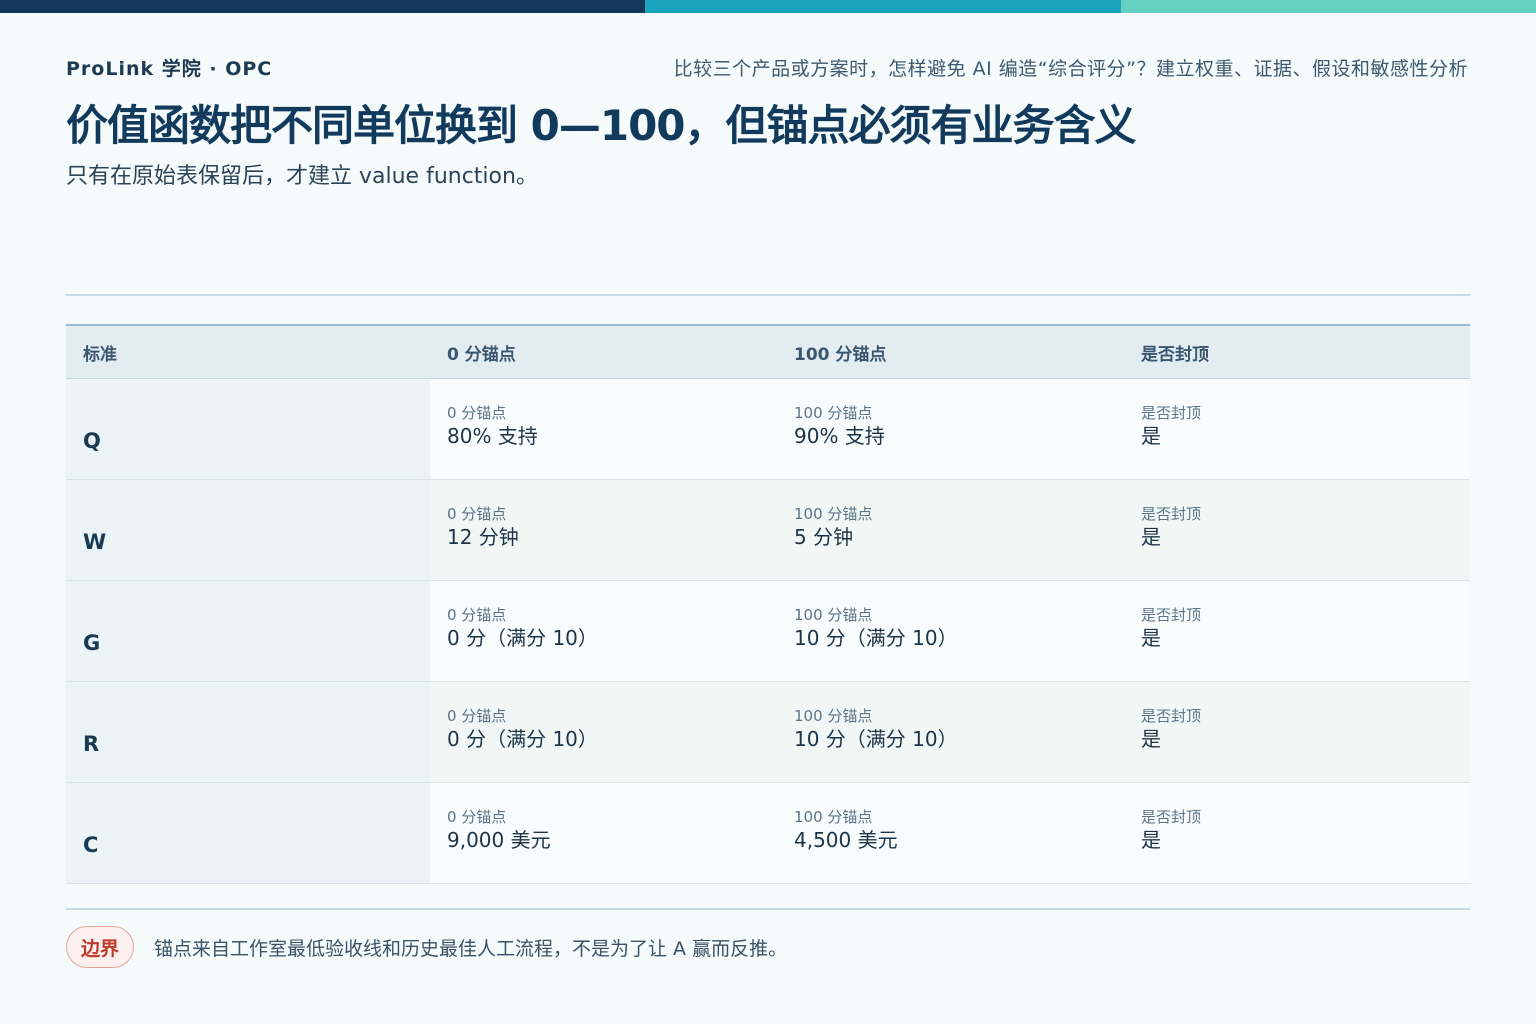 The height and width of the screenshot is (1024, 1536). What do you see at coordinates (483, 537) in the screenshot?
I see `cell-value: 12 分钟` at bounding box center [483, 537].